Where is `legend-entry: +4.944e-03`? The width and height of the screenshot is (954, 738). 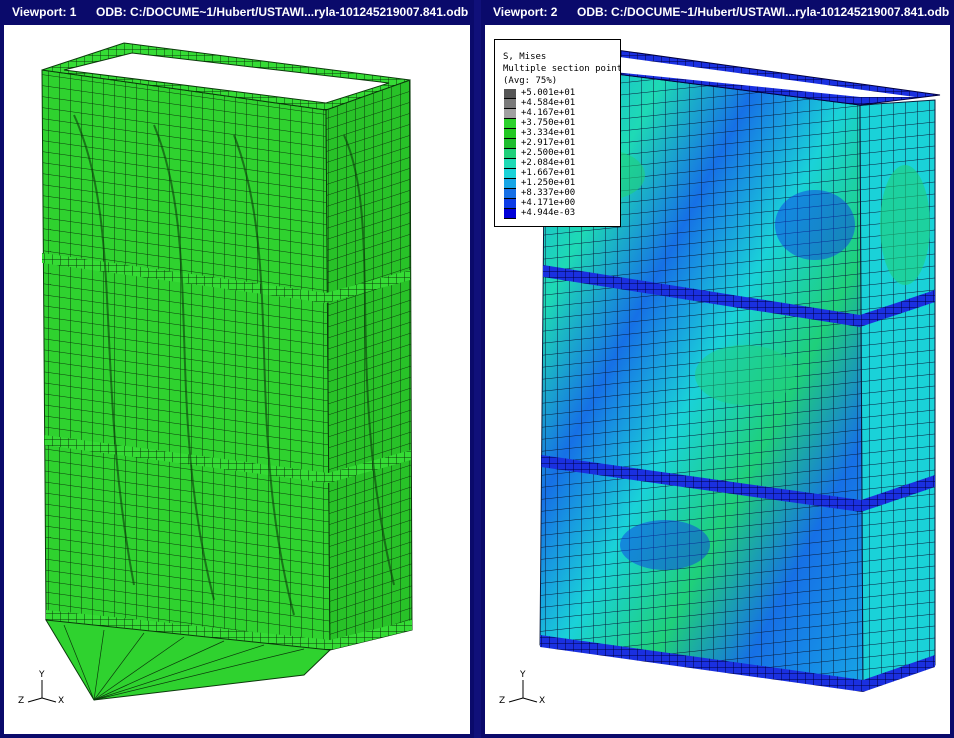
legend-entry: +4.944e-03 is located at coordinates (562, 213).